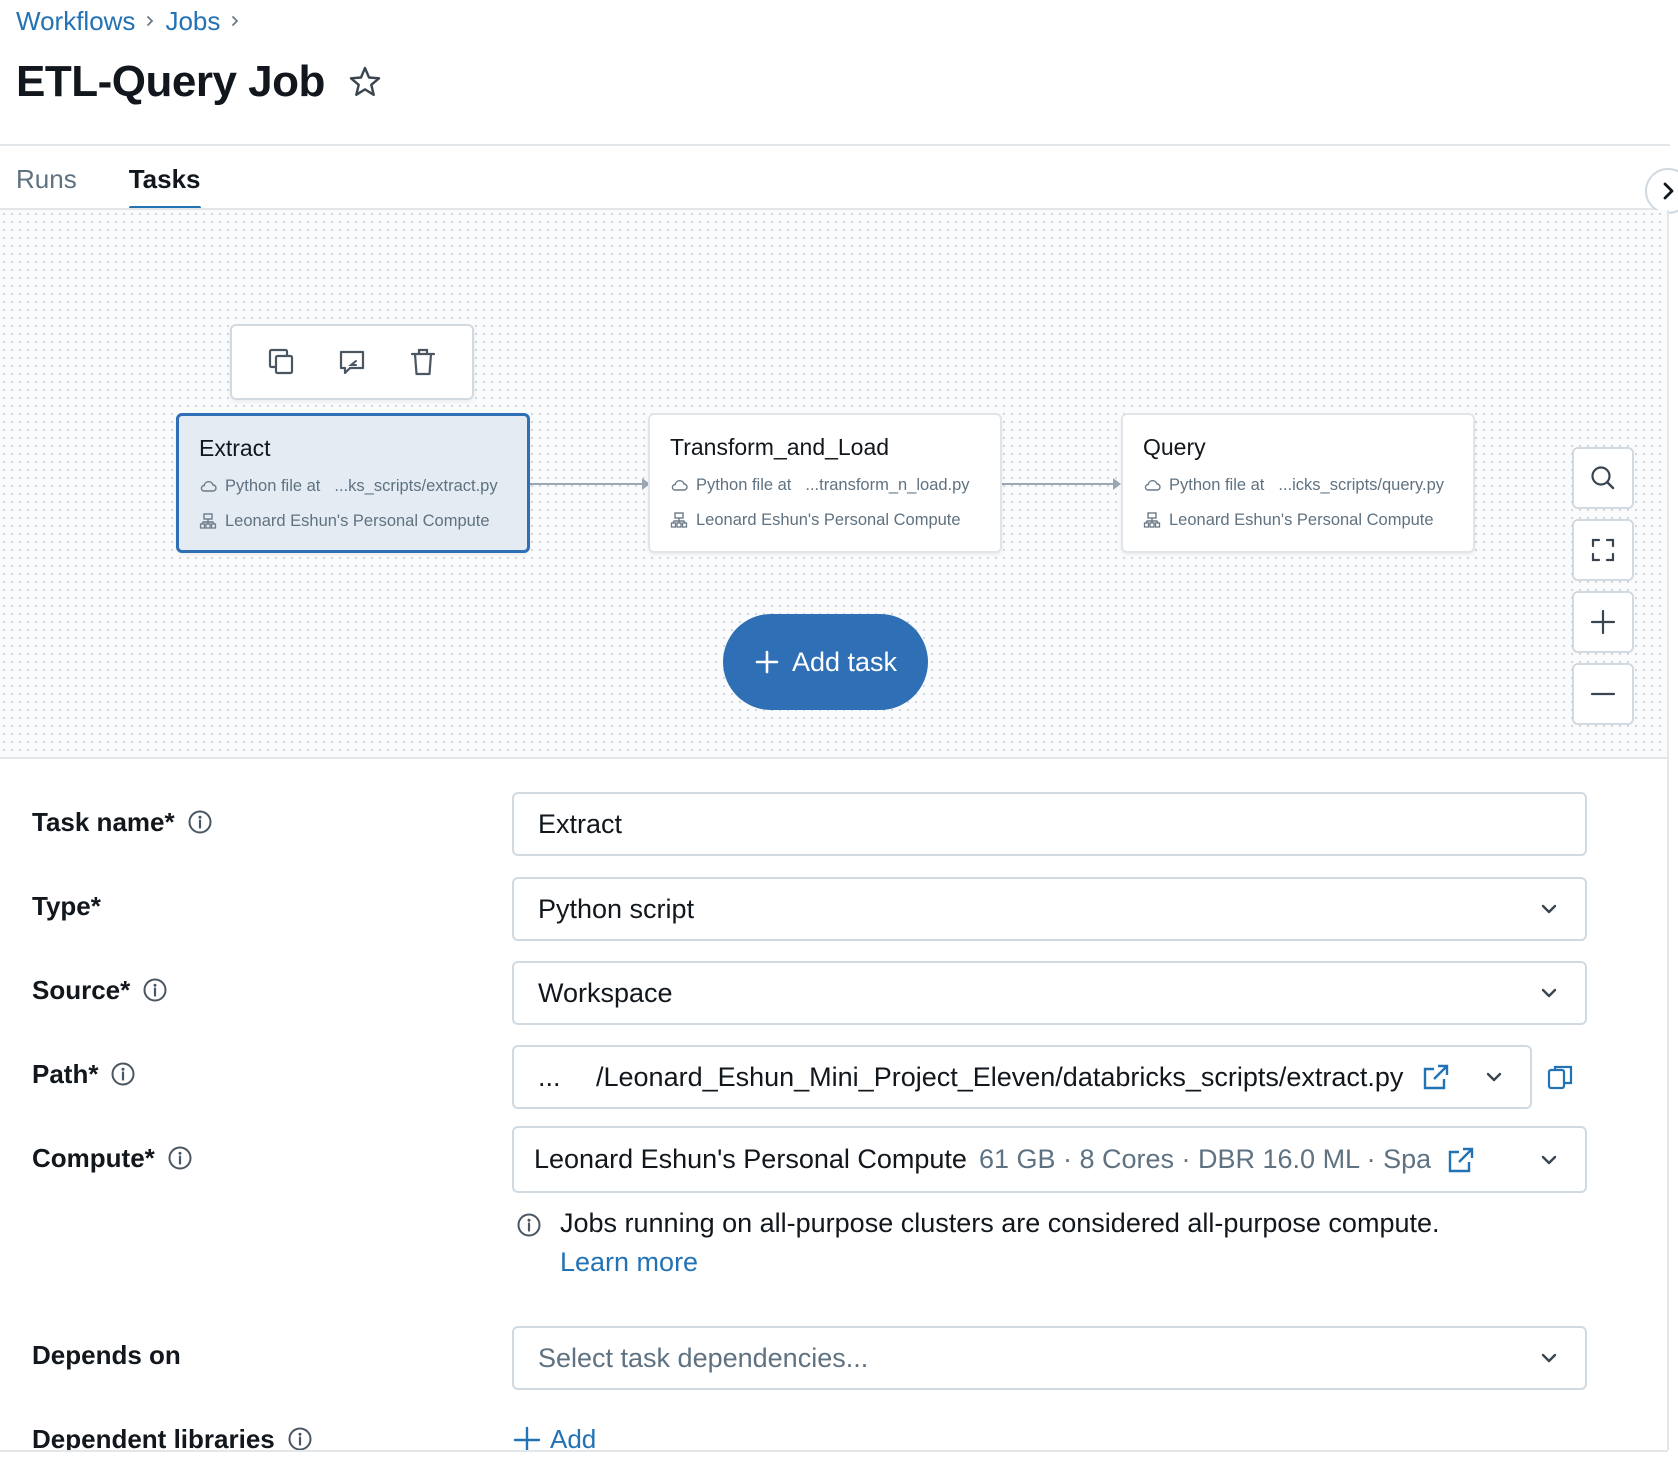 This screenshot has height=1480, width=1678. Describe the element at coordinates (750, 1159) in the screenshot. I see `compute-name: Leonard Eshun's Personal Compute` at that location.